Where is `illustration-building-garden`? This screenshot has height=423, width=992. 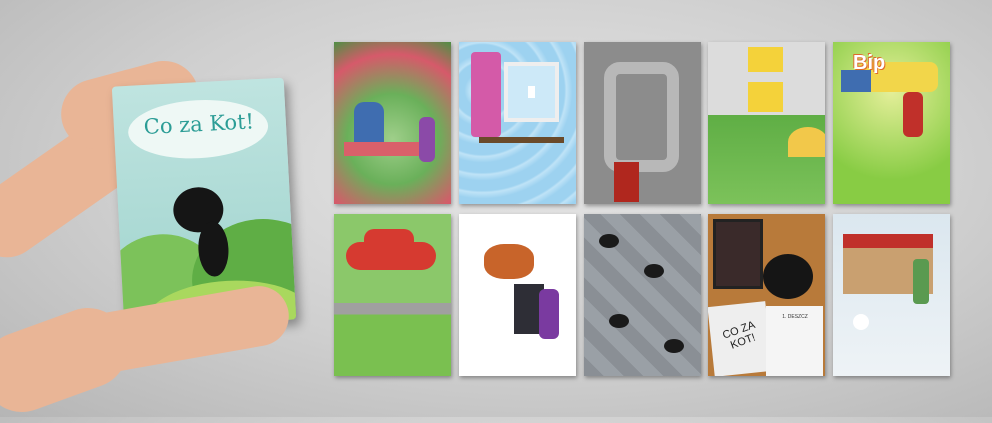 illustration-building-garden is located at coordinates (766, 123).